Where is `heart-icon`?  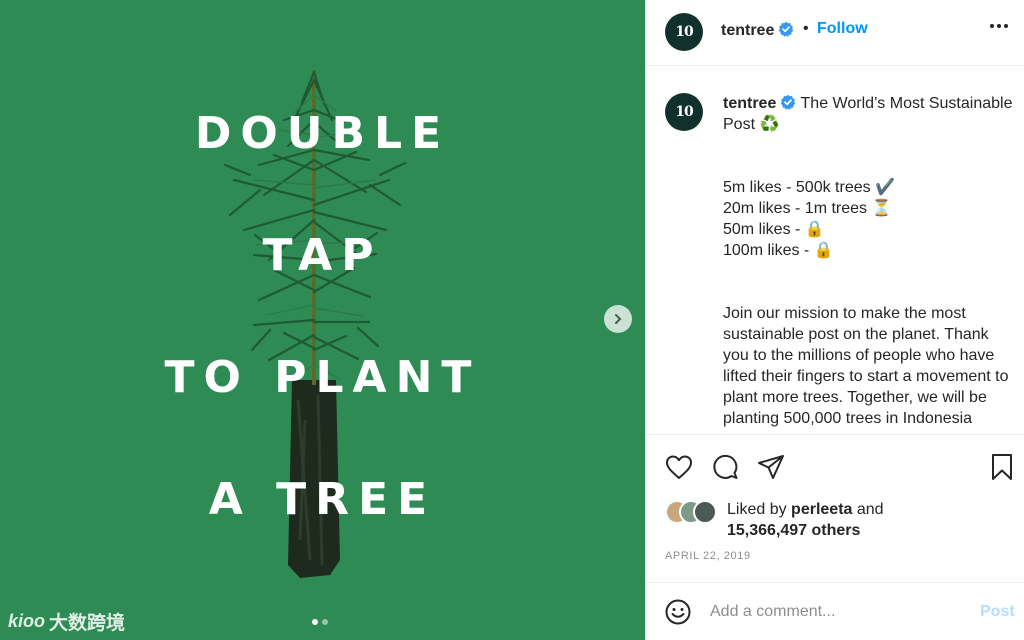 heart-icon is located at coordinates (679, 467).